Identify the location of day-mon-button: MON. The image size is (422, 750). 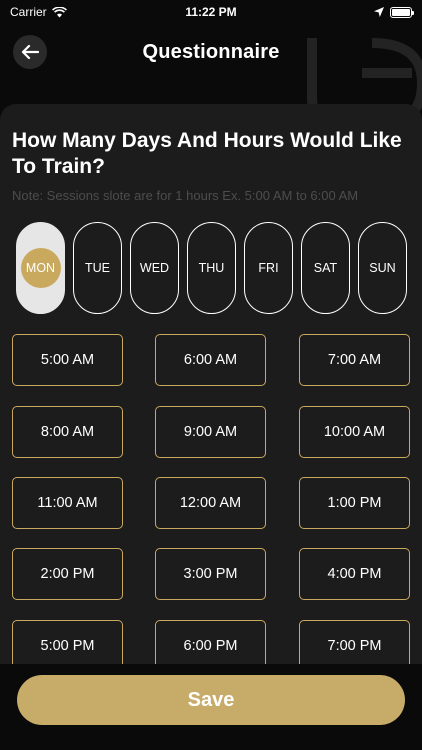
(40, 268).